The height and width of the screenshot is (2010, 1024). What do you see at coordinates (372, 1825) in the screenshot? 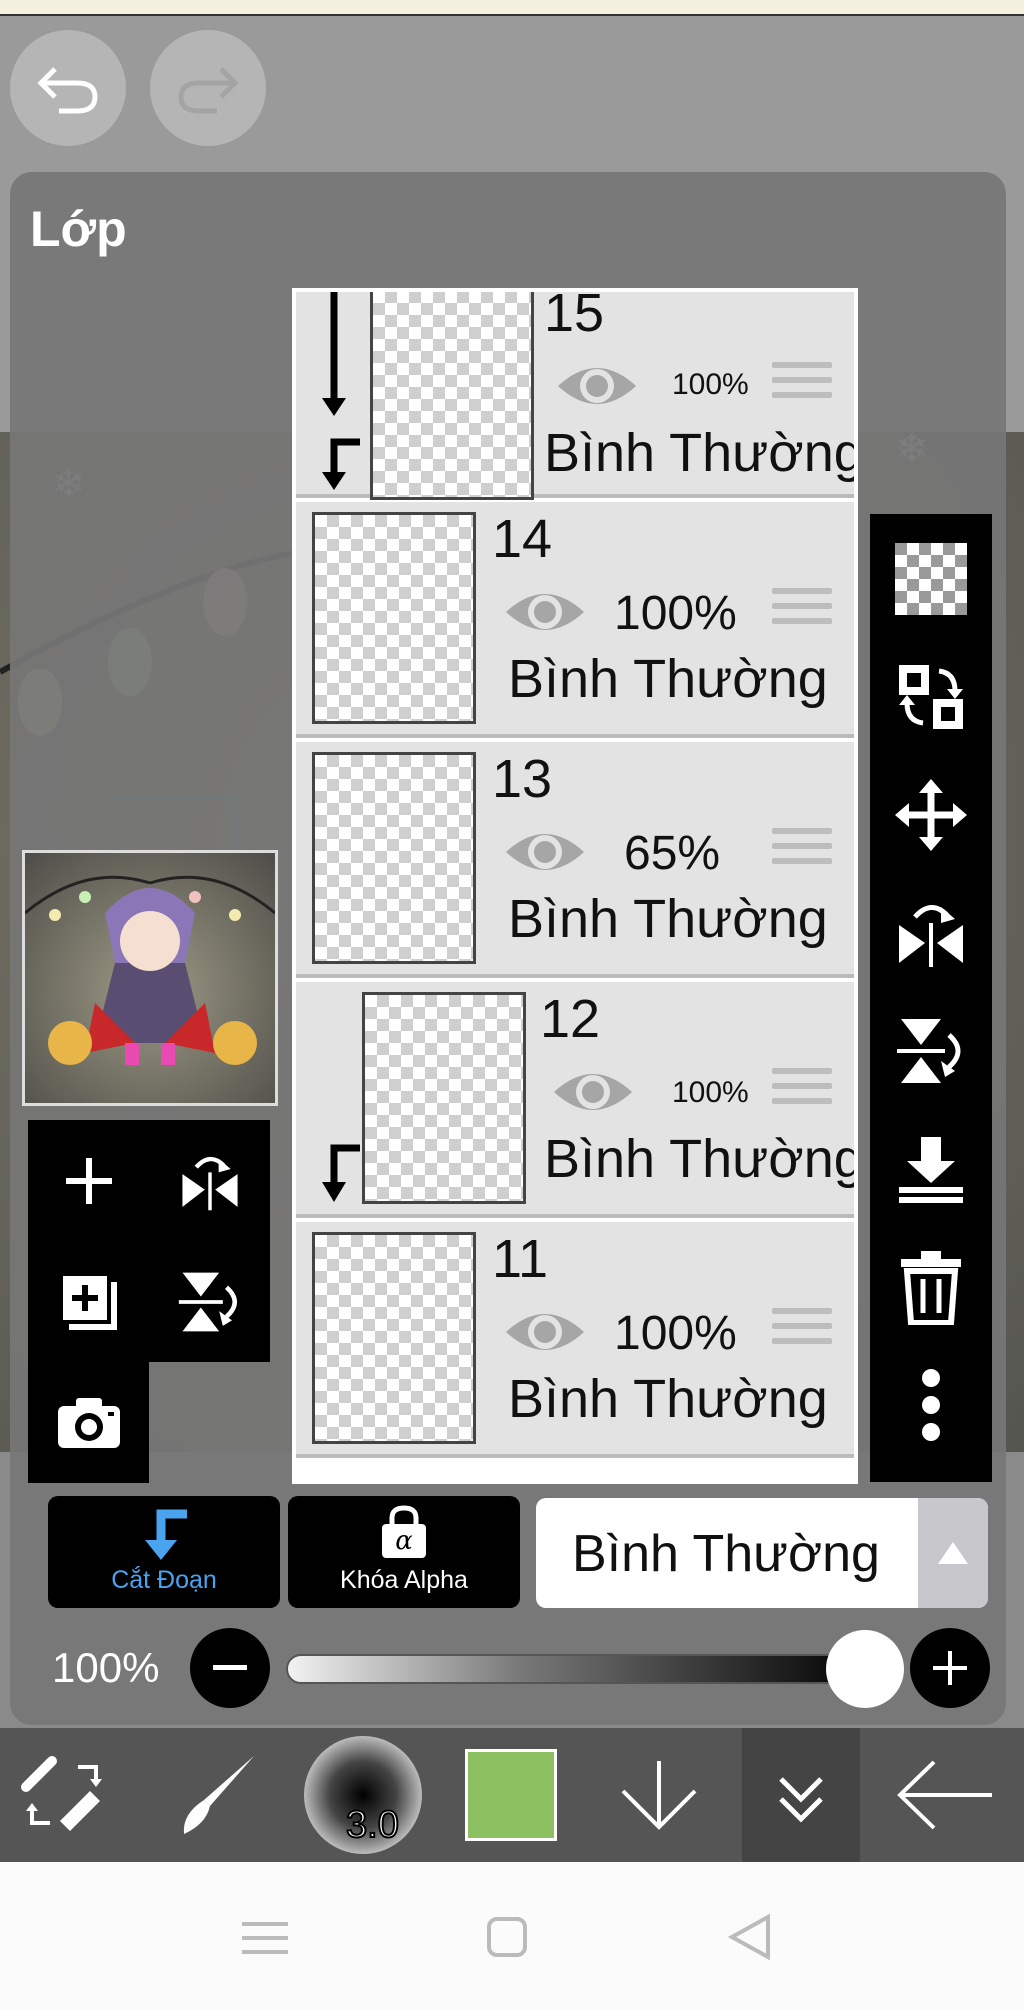
I see `brush-size-value: 3.0` at bounding box center [372, 1825].